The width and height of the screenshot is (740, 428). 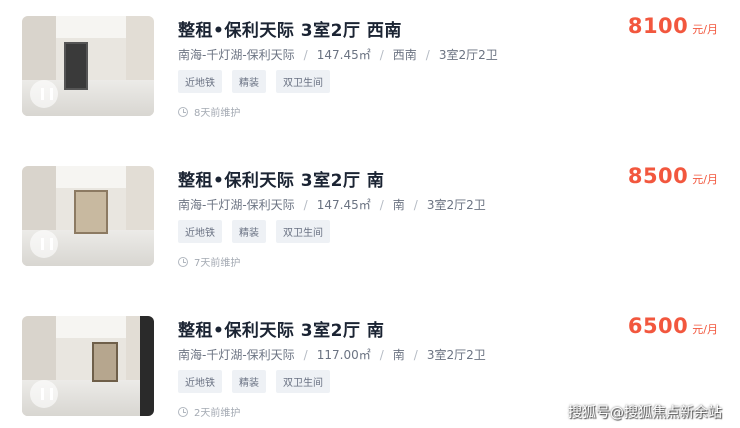 I want to click on maintenance-time: 8天前维护, so click(x=209, y=111).